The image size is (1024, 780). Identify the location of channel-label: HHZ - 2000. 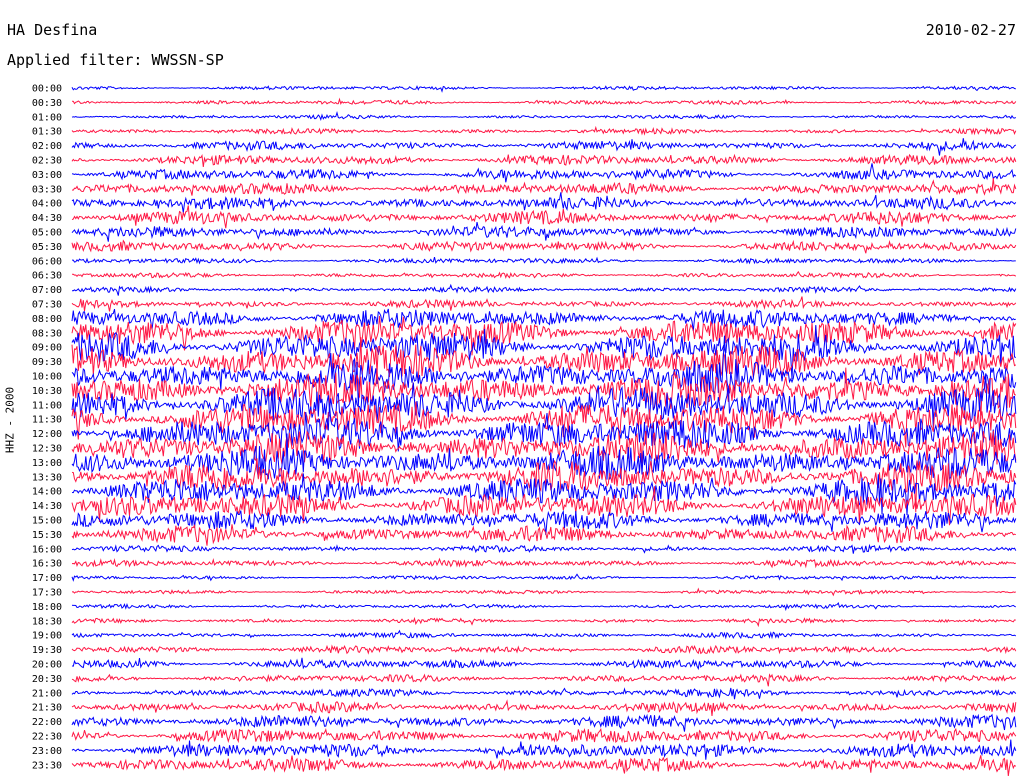
(10, 420).